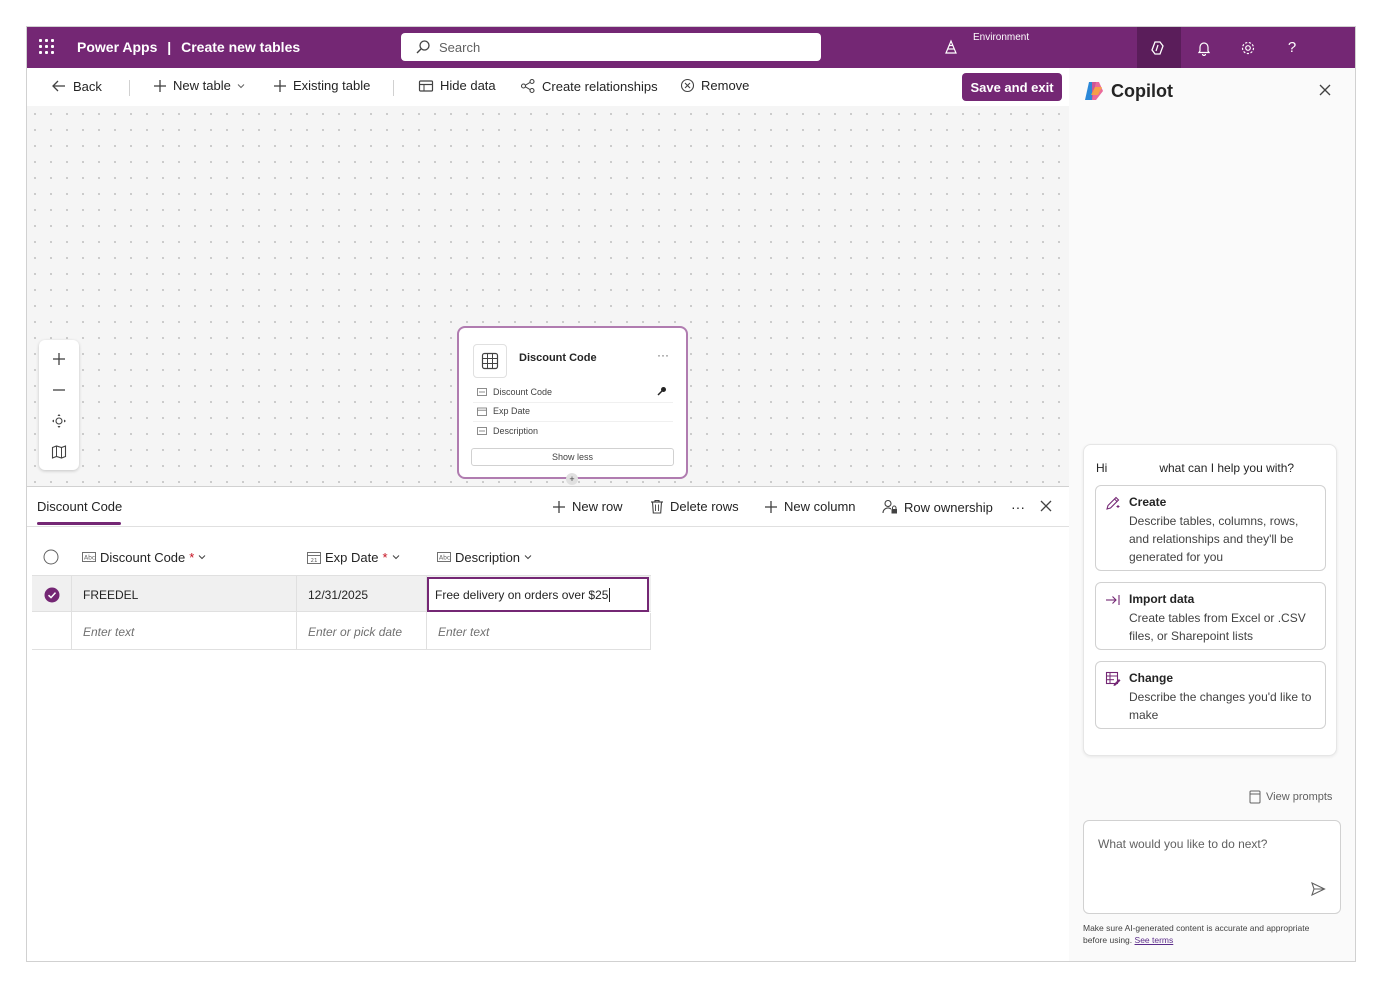 The image size is (1382, 987). Describe the element at coordinates (59, 421) in the screenshot. I see `fit-view-button` at that location.